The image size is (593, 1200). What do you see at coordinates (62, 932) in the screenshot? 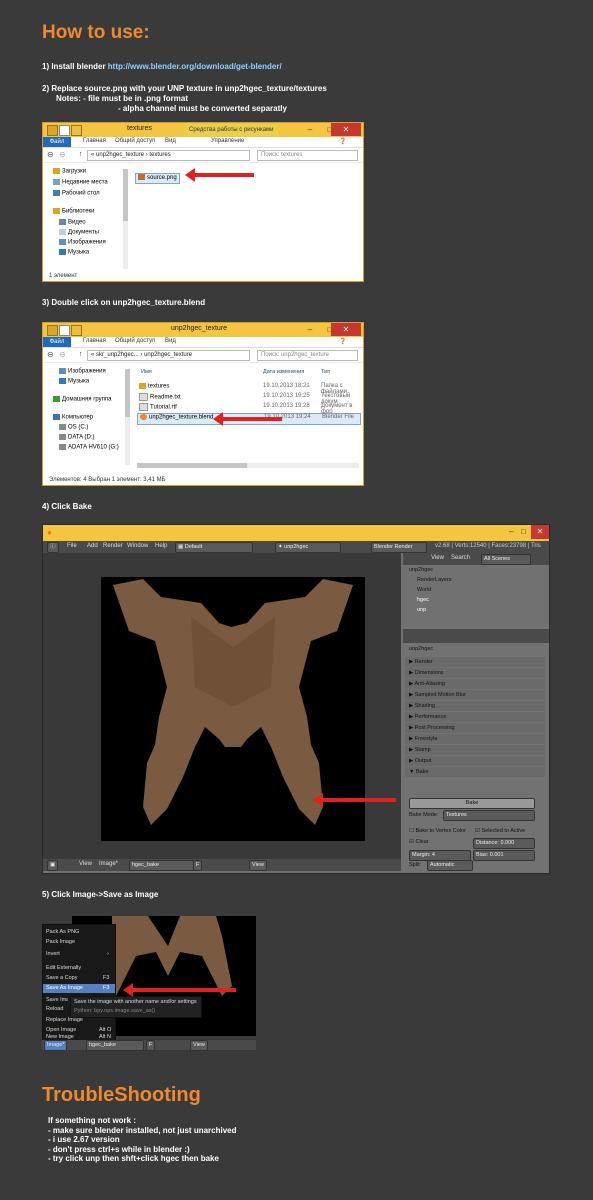
I see `menu-item-pack-as-png: Pack As PNG` at bounding box center [62, 932].